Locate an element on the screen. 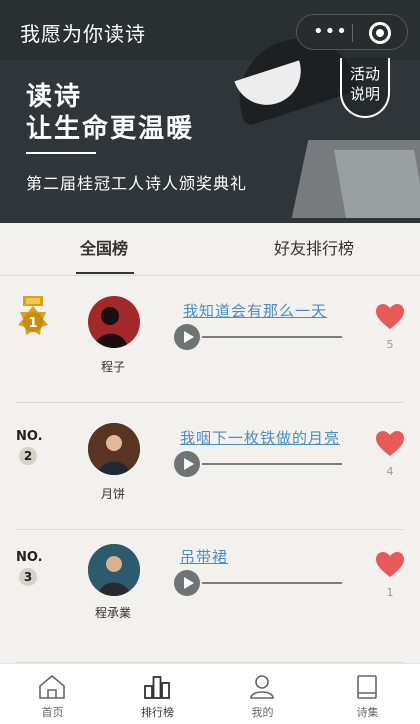 The width and height of the screenshot is (420, 724). rank-number: 2 is located at coordinates (28, 456).